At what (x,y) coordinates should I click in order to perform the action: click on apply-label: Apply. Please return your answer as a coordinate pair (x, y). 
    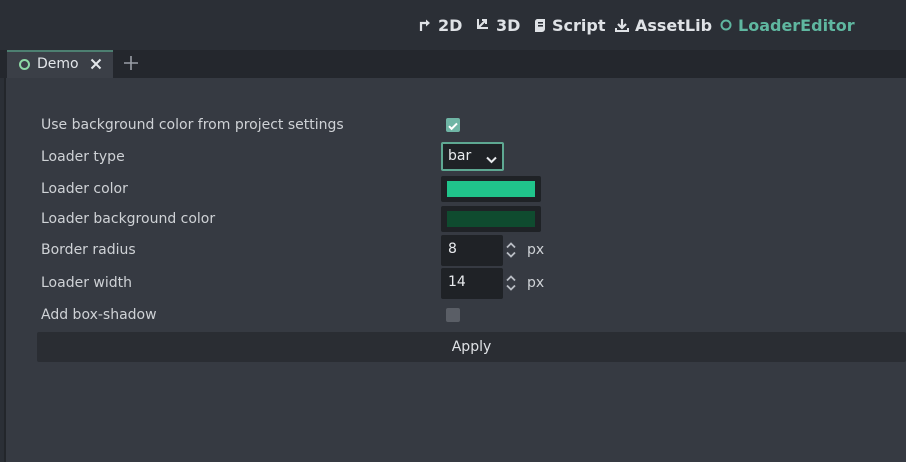
    Looking at the image, I should click on (471, 347).